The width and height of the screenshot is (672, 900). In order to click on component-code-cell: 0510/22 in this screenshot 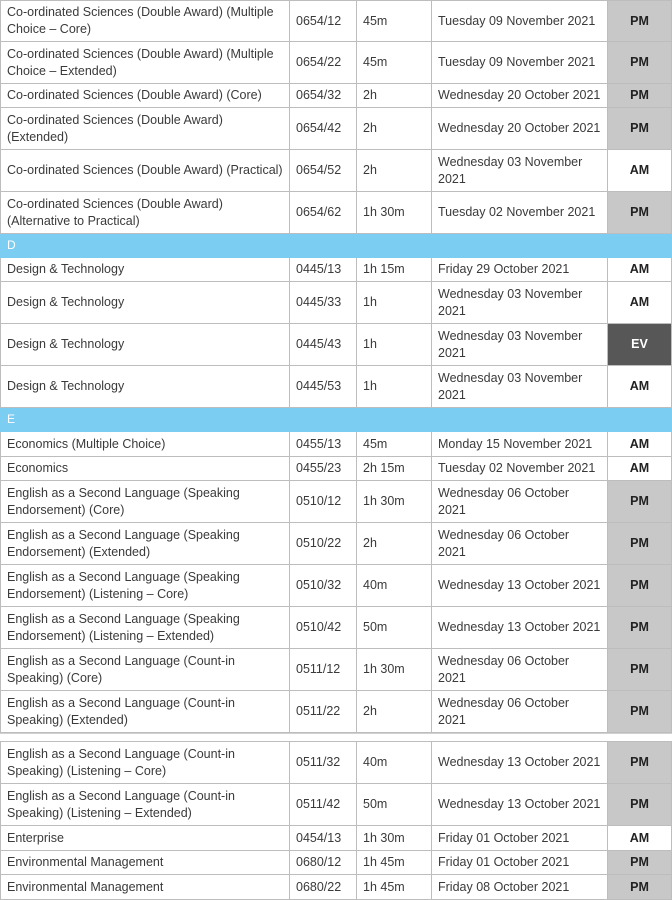, I will do `click(323, 543)`.